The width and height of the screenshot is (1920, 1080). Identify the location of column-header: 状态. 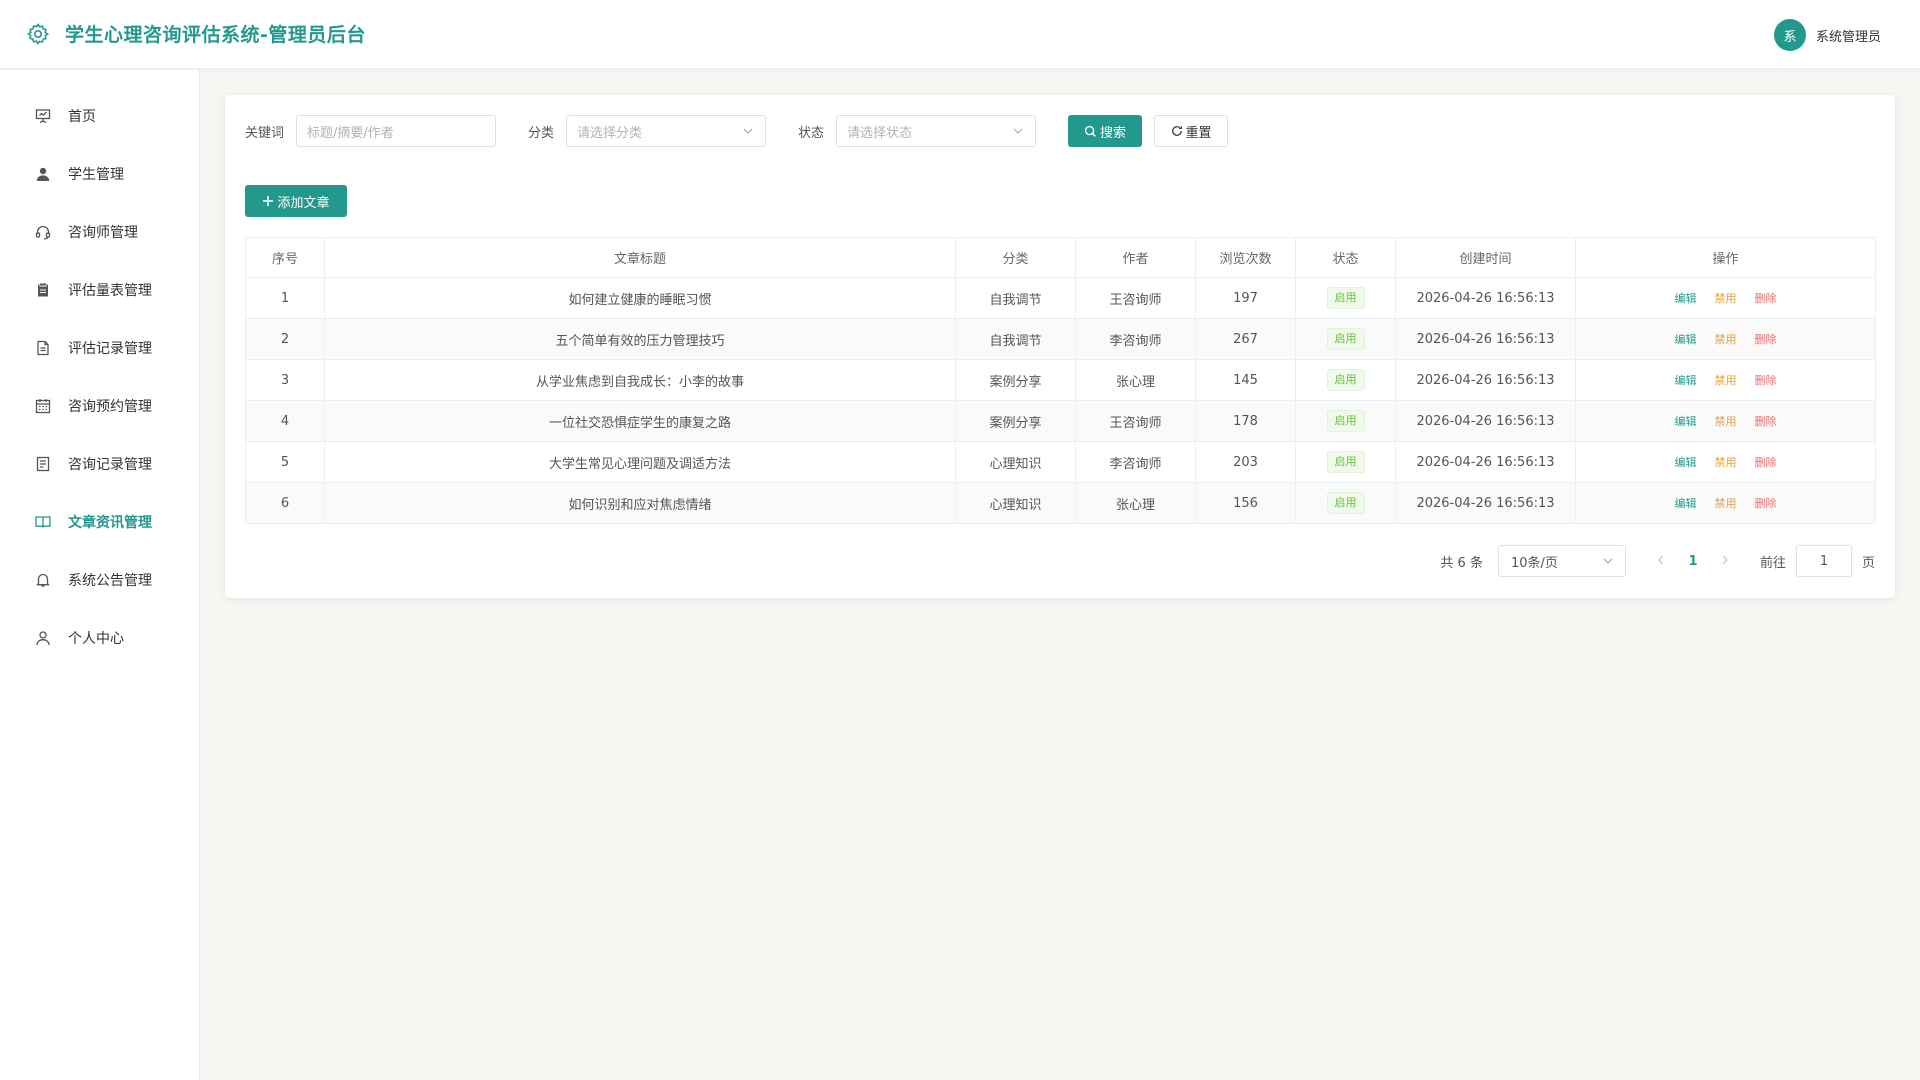
(1345, 257).